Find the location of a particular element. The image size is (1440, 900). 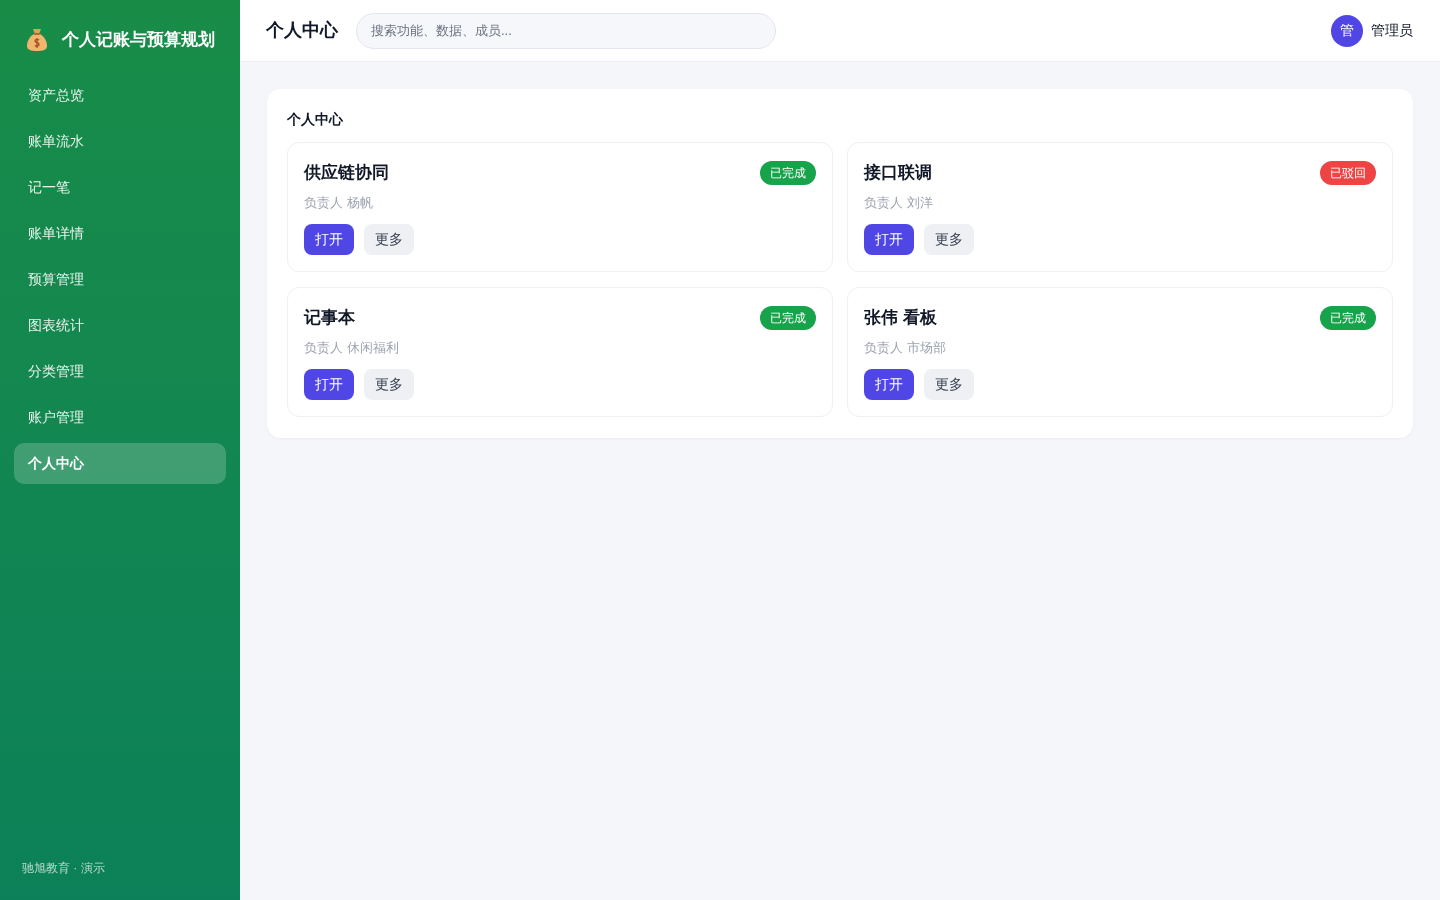

footer-text: 驰旭教育 · 演示 is located at coordinates (63, 868).